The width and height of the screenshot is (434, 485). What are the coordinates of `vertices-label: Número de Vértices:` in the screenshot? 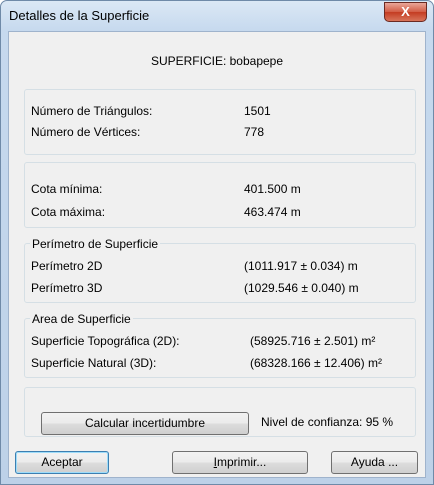 It's located at (86, 132).